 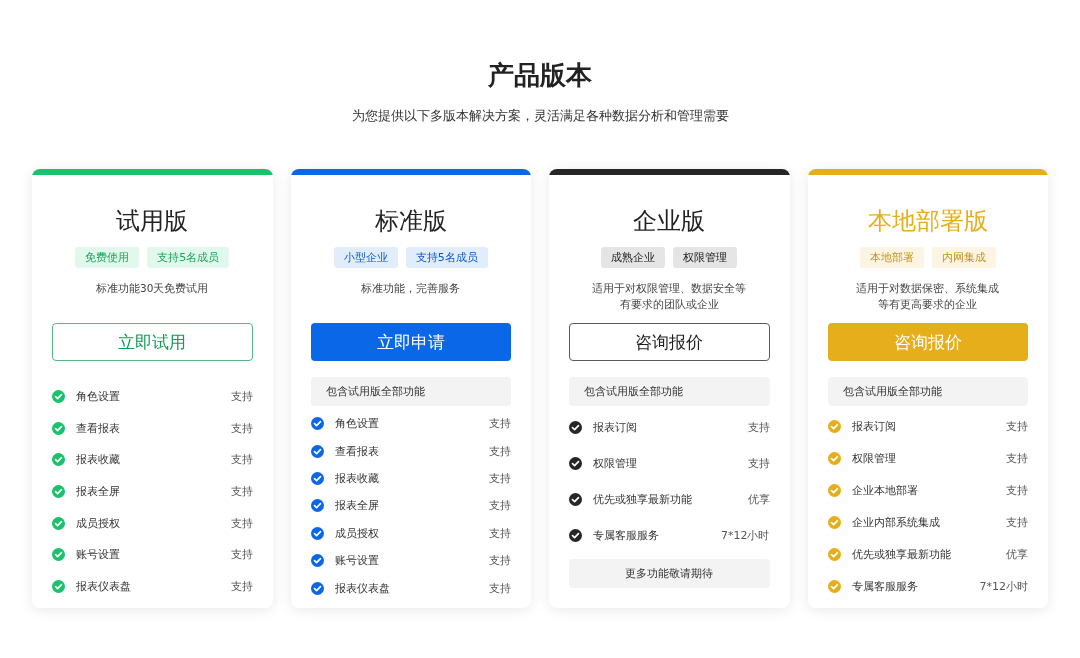 I want to click on feature-name: 企业内部系统集成, so click(x=895, y=522).